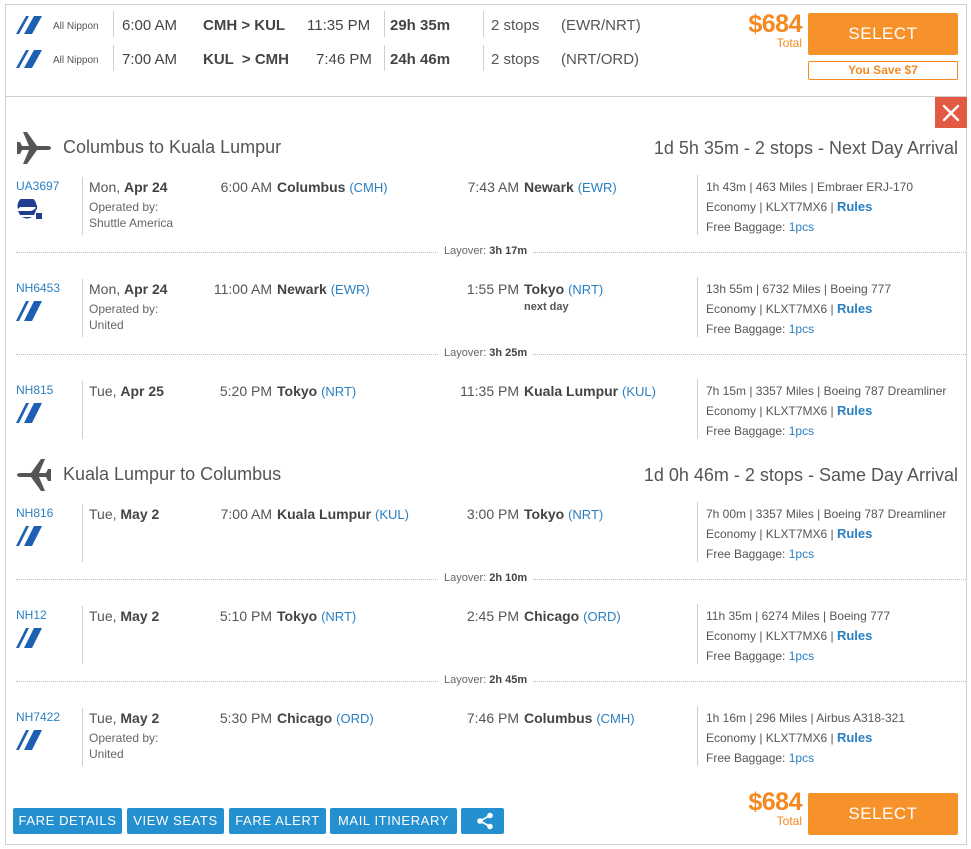 The width and height of the screenshot is (971, 849). I want to click on fare-alert-button: FARE ALERT, so click(277, 821).